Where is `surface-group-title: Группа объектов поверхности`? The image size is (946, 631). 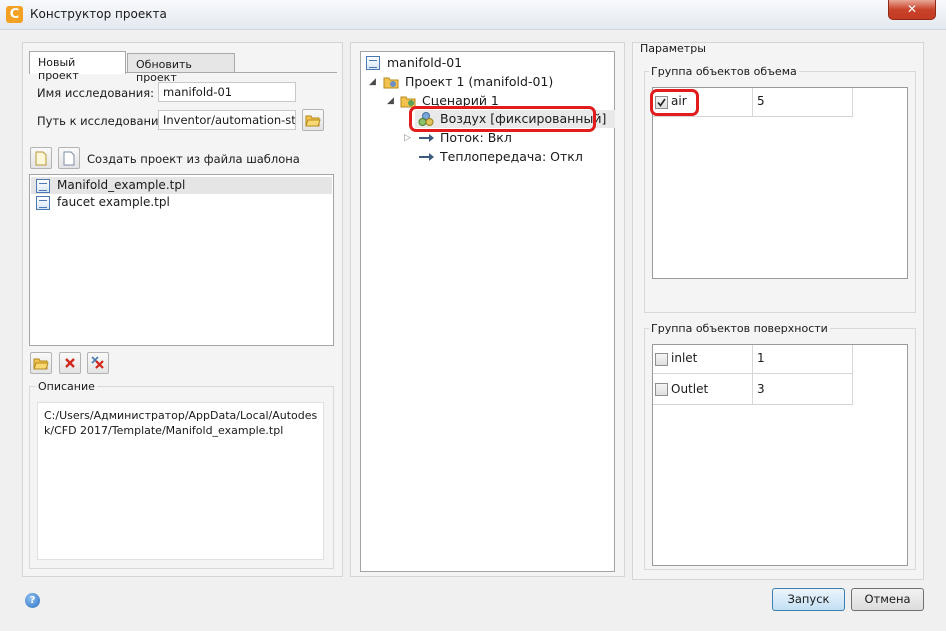
surface-group-title: Группа объектов поверхности is located at coordinates (739, 328).